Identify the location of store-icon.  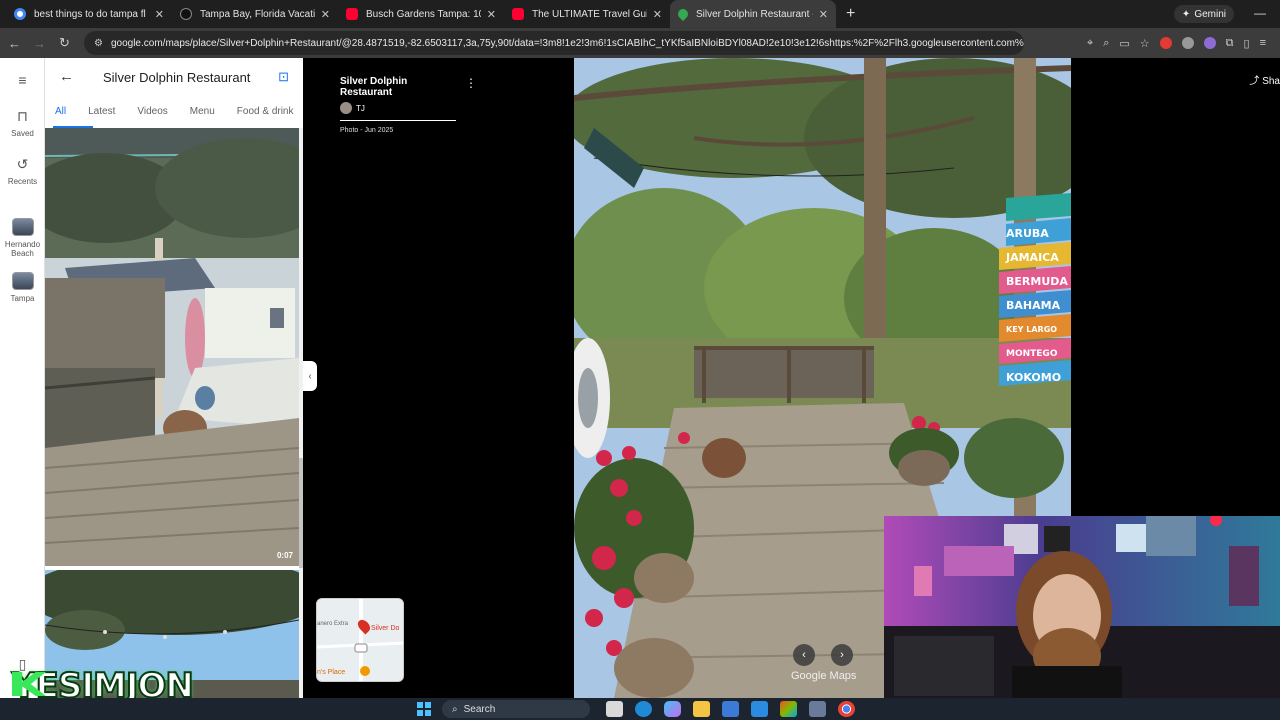
(730, 709).